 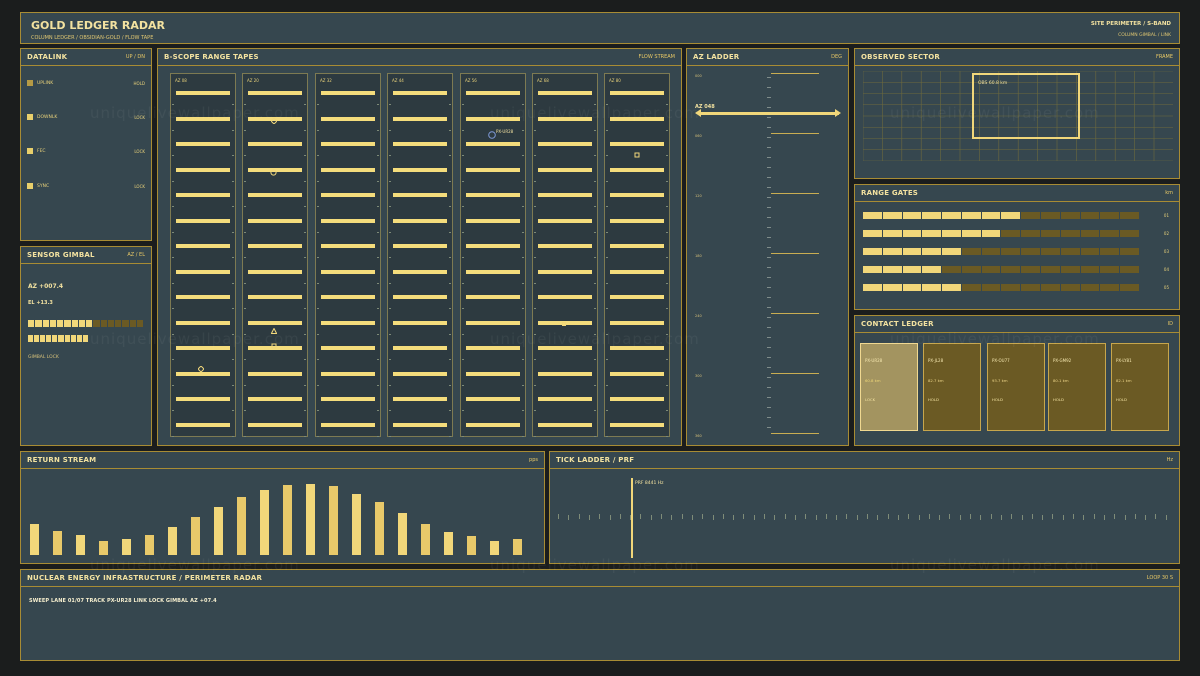 What do you see at coordinates (420, 255) in the screenshot?
I see `range-lane: AZ 44` at bounding box center [420, 255].